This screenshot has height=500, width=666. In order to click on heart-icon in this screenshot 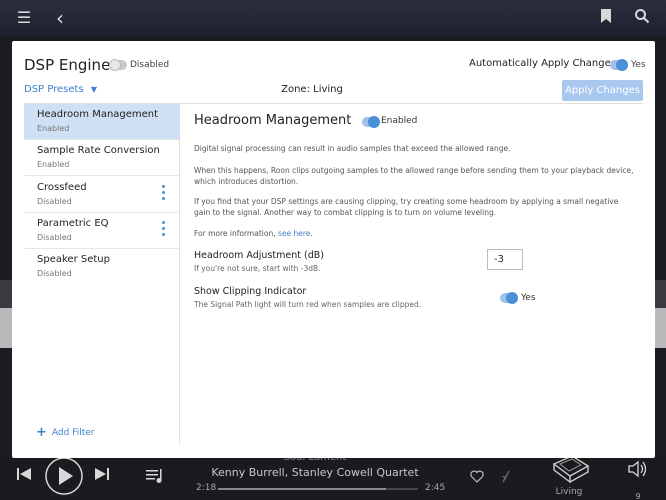, I will do `click(477, 477)`.